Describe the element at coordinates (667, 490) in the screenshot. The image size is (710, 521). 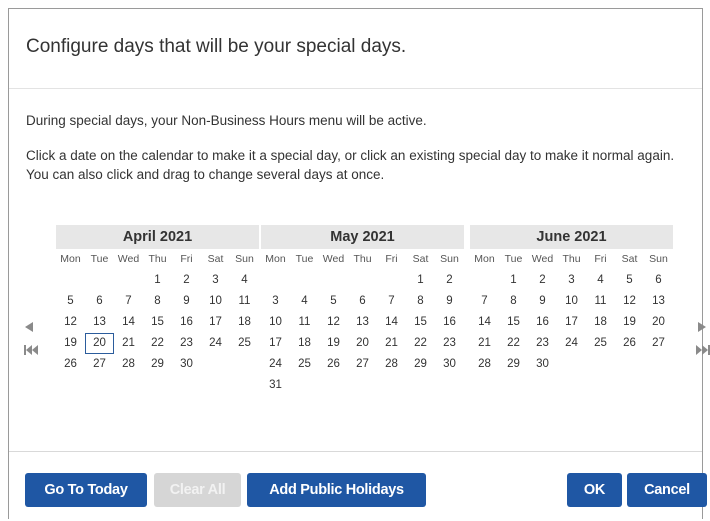
I see `cancel-button: Cancel` at that location.